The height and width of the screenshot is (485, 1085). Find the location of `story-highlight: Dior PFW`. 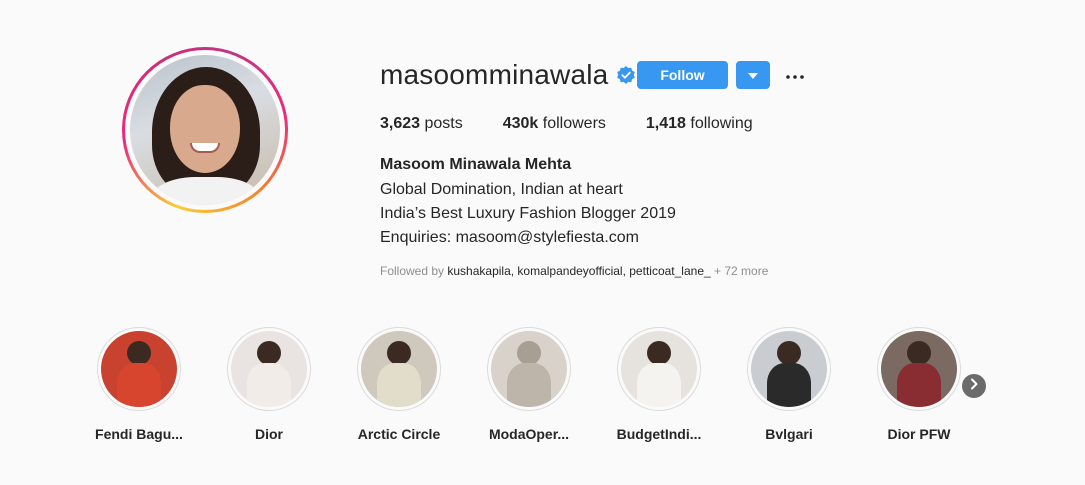

story-highlight: Dior PFW is located at coordinates (919, 384).